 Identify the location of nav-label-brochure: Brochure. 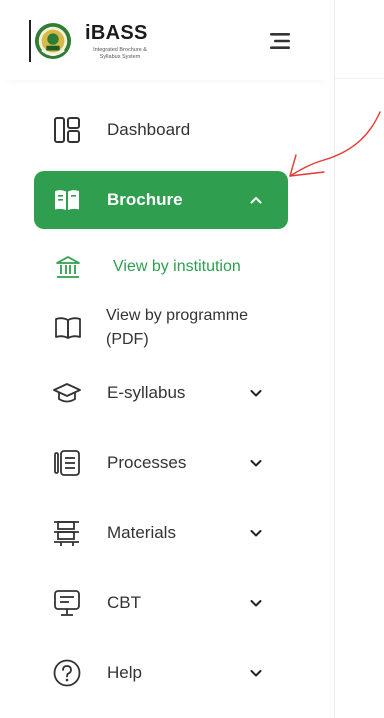
(145, 199).